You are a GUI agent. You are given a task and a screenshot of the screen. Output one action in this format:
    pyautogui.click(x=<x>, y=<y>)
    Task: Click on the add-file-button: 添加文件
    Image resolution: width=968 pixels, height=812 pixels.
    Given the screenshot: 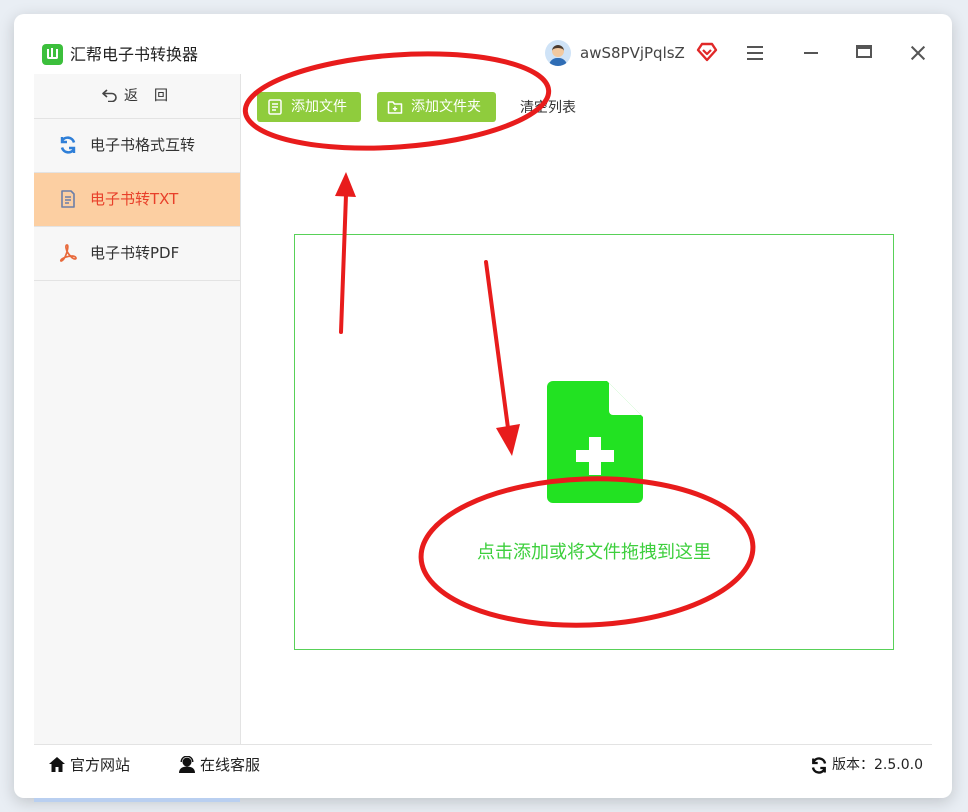 What is the action you would take?
    pyautogui.click(x=309, y=107)
    